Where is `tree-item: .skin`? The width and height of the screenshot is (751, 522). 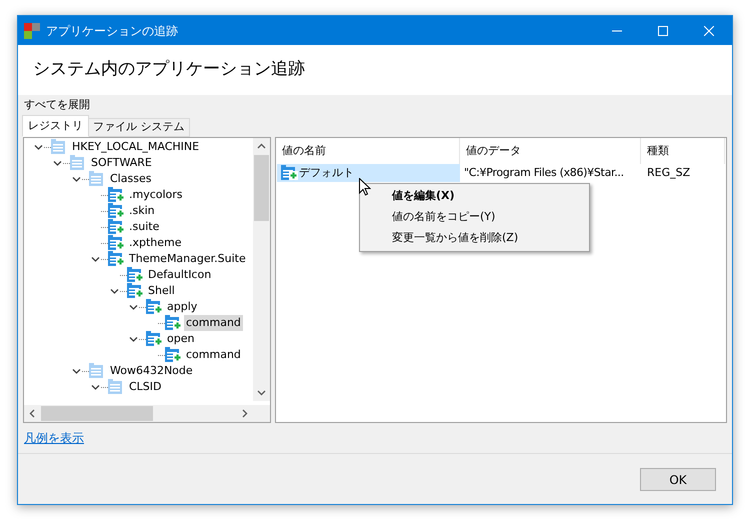
tree-item: .skin is located at coordinates (142, 211).